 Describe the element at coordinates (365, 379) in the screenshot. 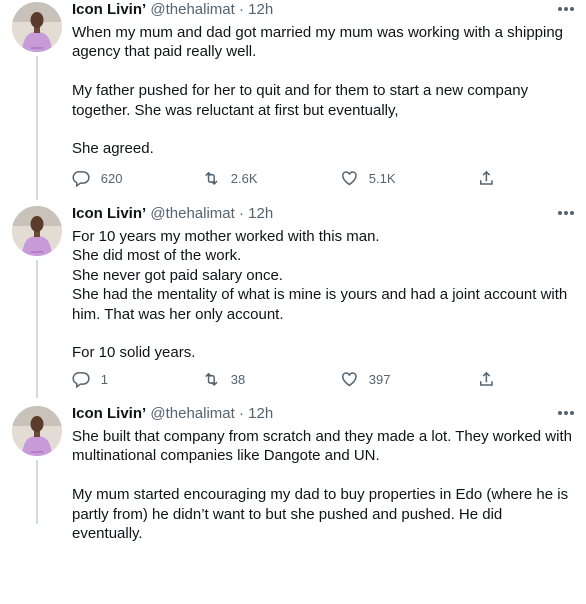

I see `like-button: 397` at that location.